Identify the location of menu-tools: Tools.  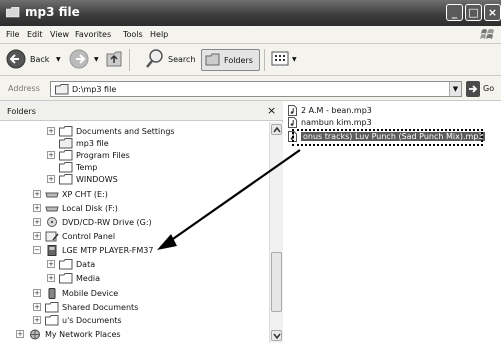
(133, 34).